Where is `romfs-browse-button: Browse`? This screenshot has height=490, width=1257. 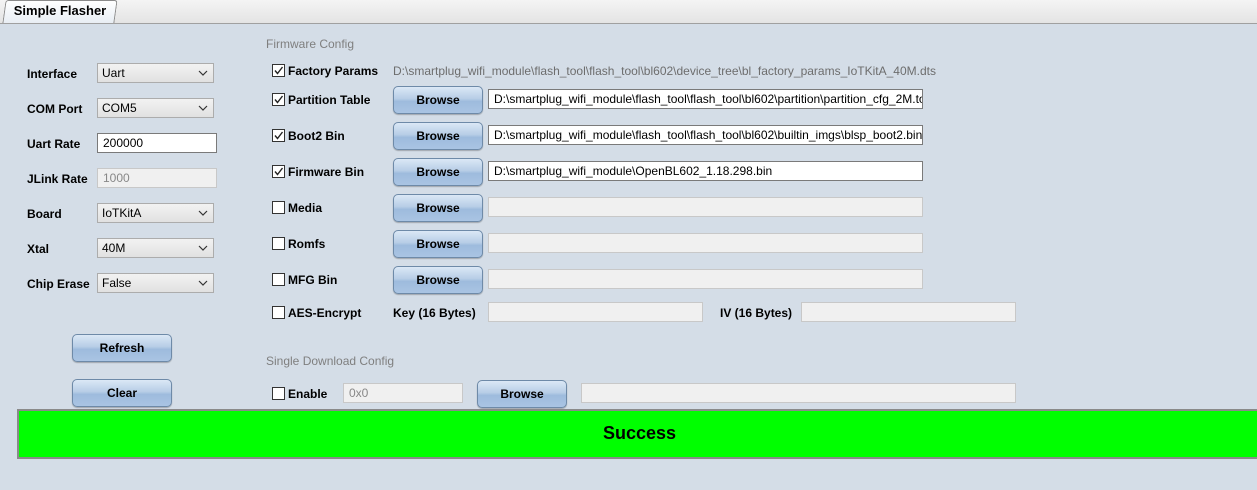 romfs-browse-button: Browse is located at coordinates (438, 244).